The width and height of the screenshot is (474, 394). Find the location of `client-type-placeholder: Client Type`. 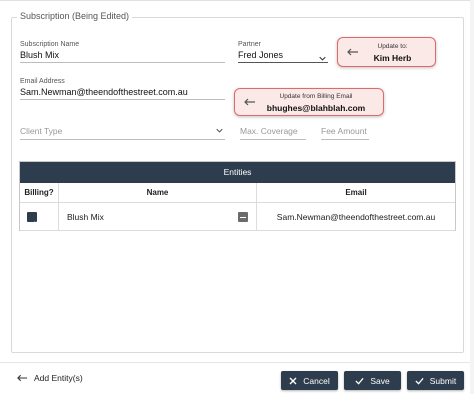

client-type-placeholder: Client Type is located at coordinates (122, 132).